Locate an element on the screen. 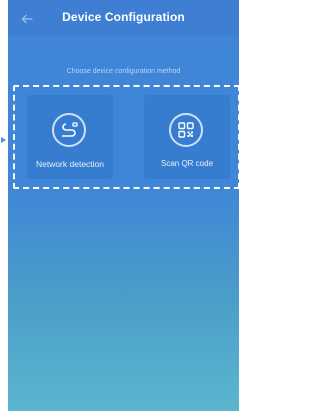 This screenshot has width=320, height=411. page-title: Device Configuration is located at coordinates (123, 17).